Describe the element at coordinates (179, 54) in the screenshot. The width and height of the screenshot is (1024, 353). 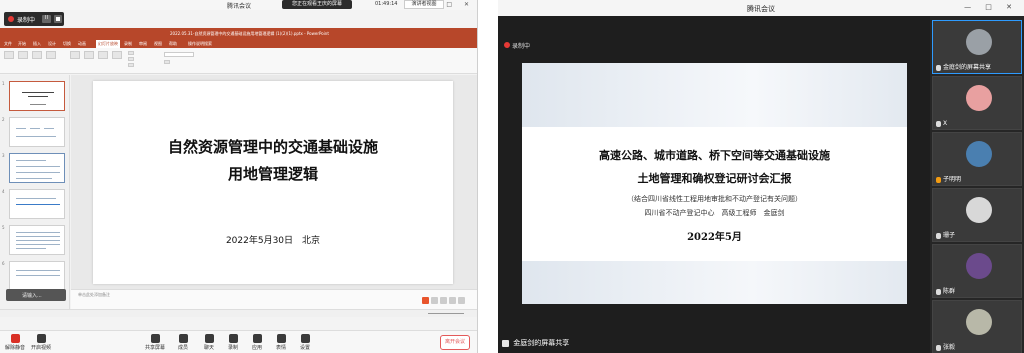
I see `monitor-select` at that location.